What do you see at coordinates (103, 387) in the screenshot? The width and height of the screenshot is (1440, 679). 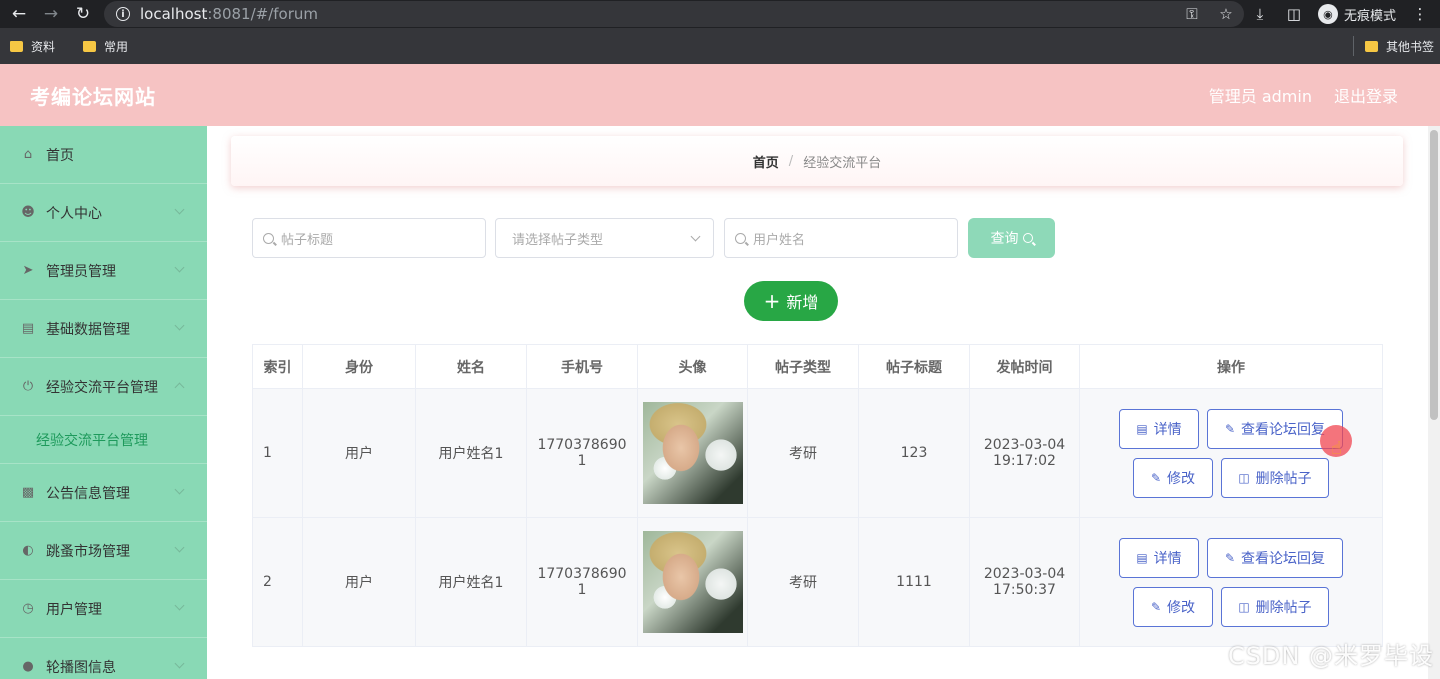 I see `sidebar-item-forum: ⏻ 经验交流平台管理` at bounding box center [103, 387].